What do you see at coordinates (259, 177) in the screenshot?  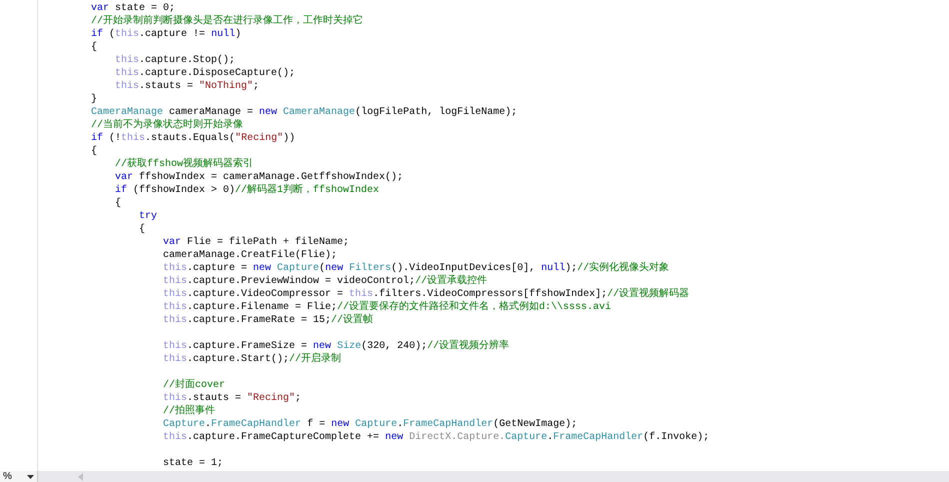 I see `code-line: var ffshowIndex = cameraManage.GetffshowIndex();` at bounding box center [259, 177].